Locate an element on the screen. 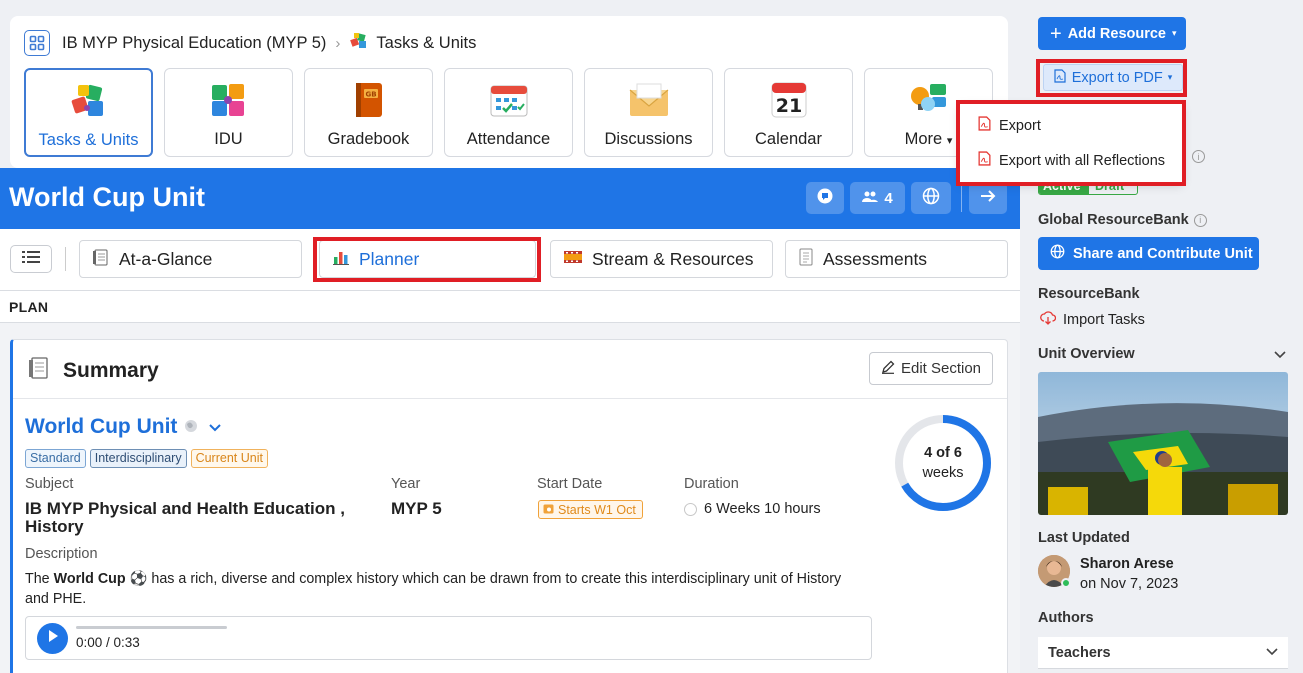 The width and height of the screenshot is (1303, 673). year-label: Year is located at coordinates (406, 484).